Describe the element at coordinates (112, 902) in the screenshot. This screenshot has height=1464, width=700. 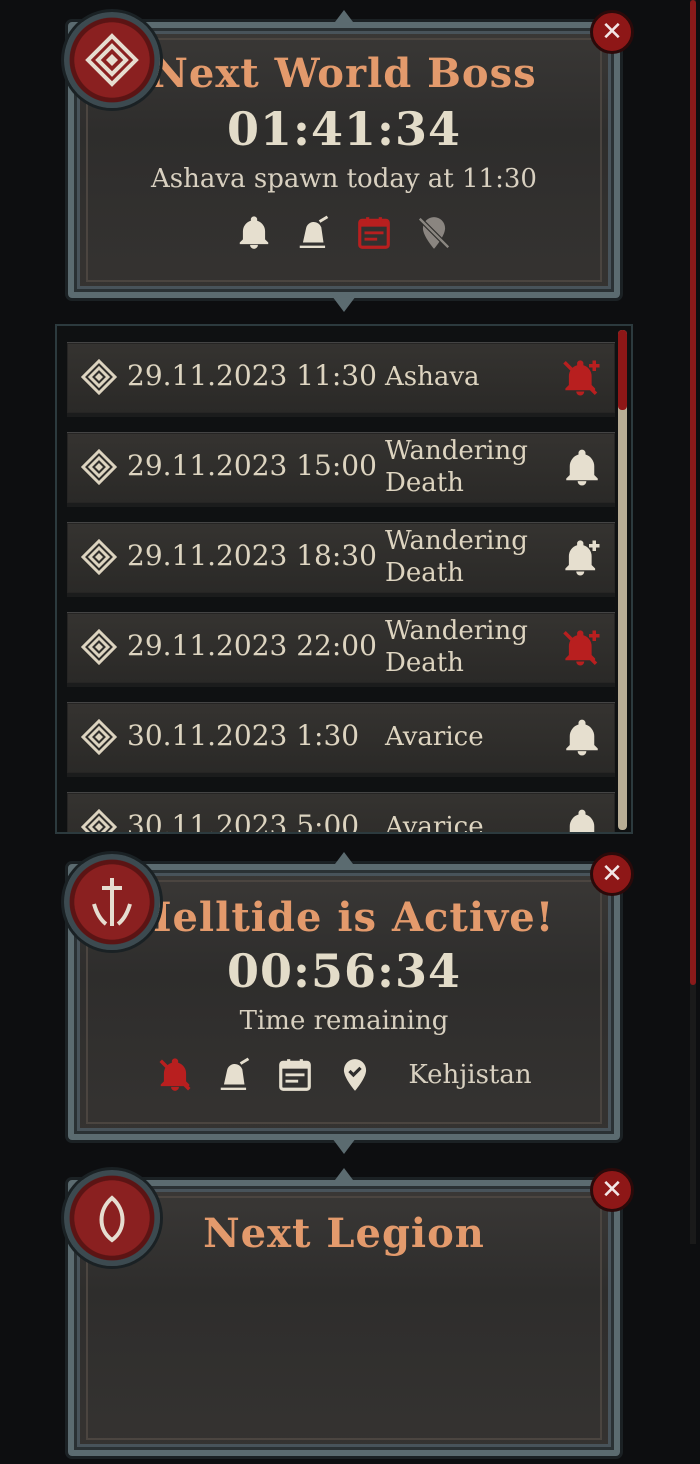
I see `helltide-emblem-icon` at that location.